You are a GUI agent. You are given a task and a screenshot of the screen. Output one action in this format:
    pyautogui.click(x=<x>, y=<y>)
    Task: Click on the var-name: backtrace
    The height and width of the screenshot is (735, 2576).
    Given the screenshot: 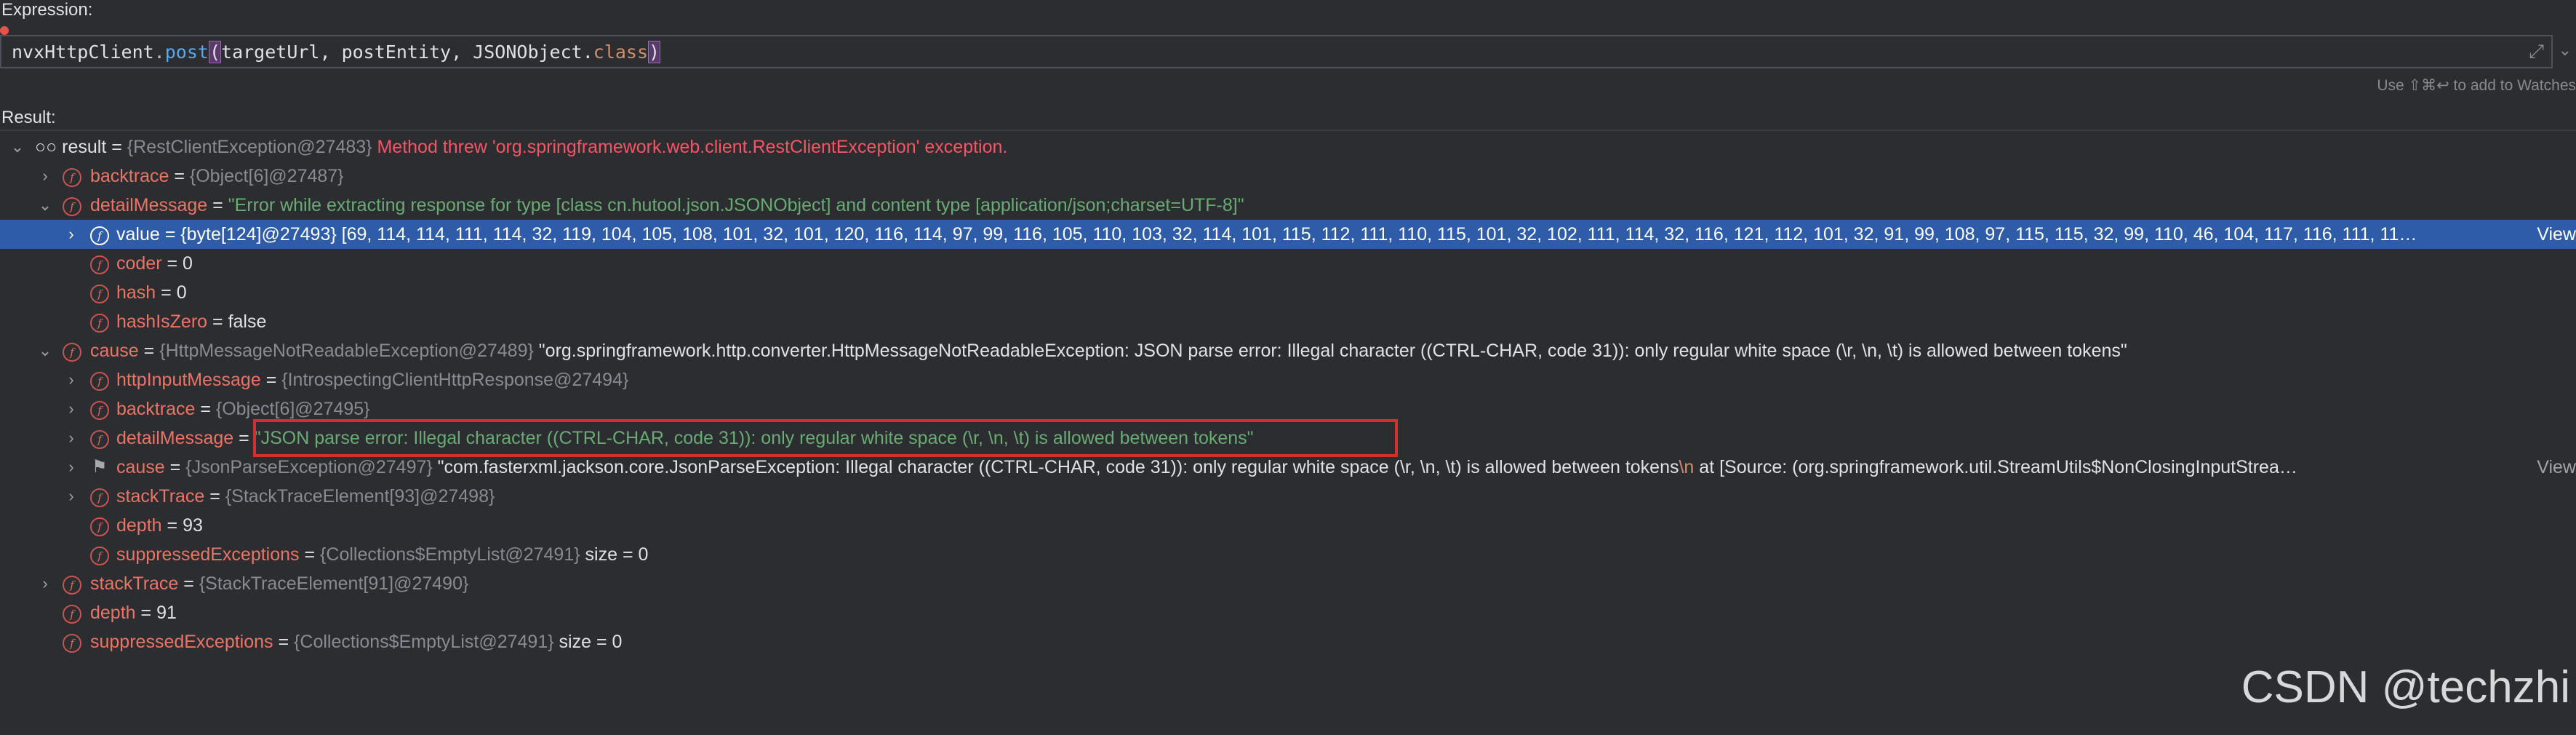 What is the action you would take?
    pyautogui.click(x=129, y=176)
    